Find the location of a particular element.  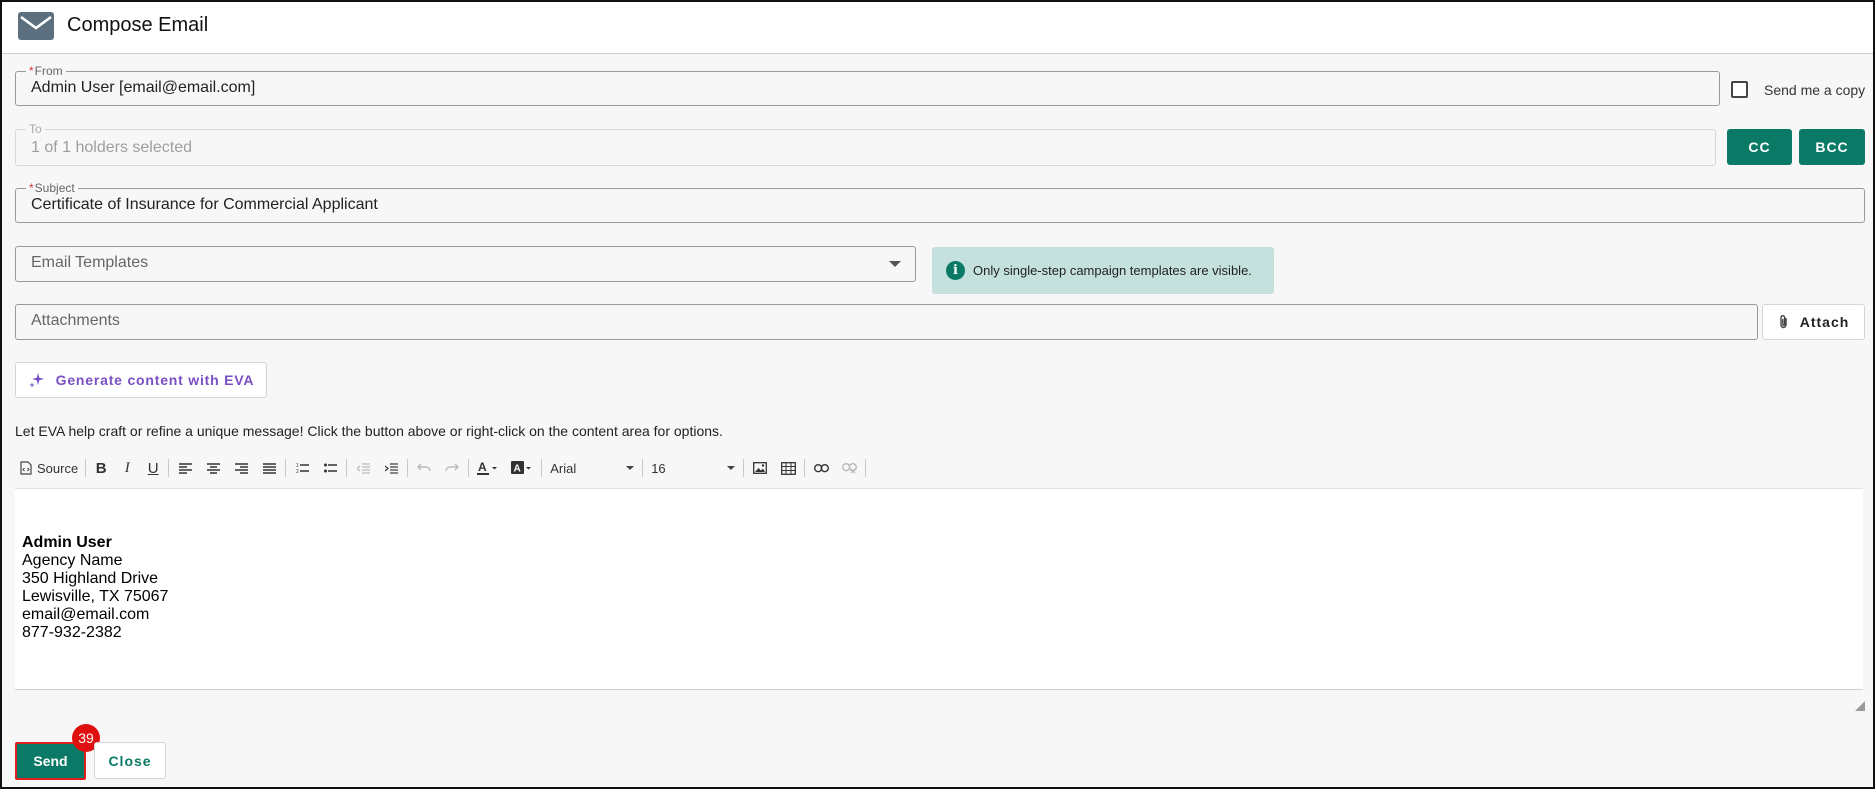

signature-name: Admin User is located at coordinates (67, 542).